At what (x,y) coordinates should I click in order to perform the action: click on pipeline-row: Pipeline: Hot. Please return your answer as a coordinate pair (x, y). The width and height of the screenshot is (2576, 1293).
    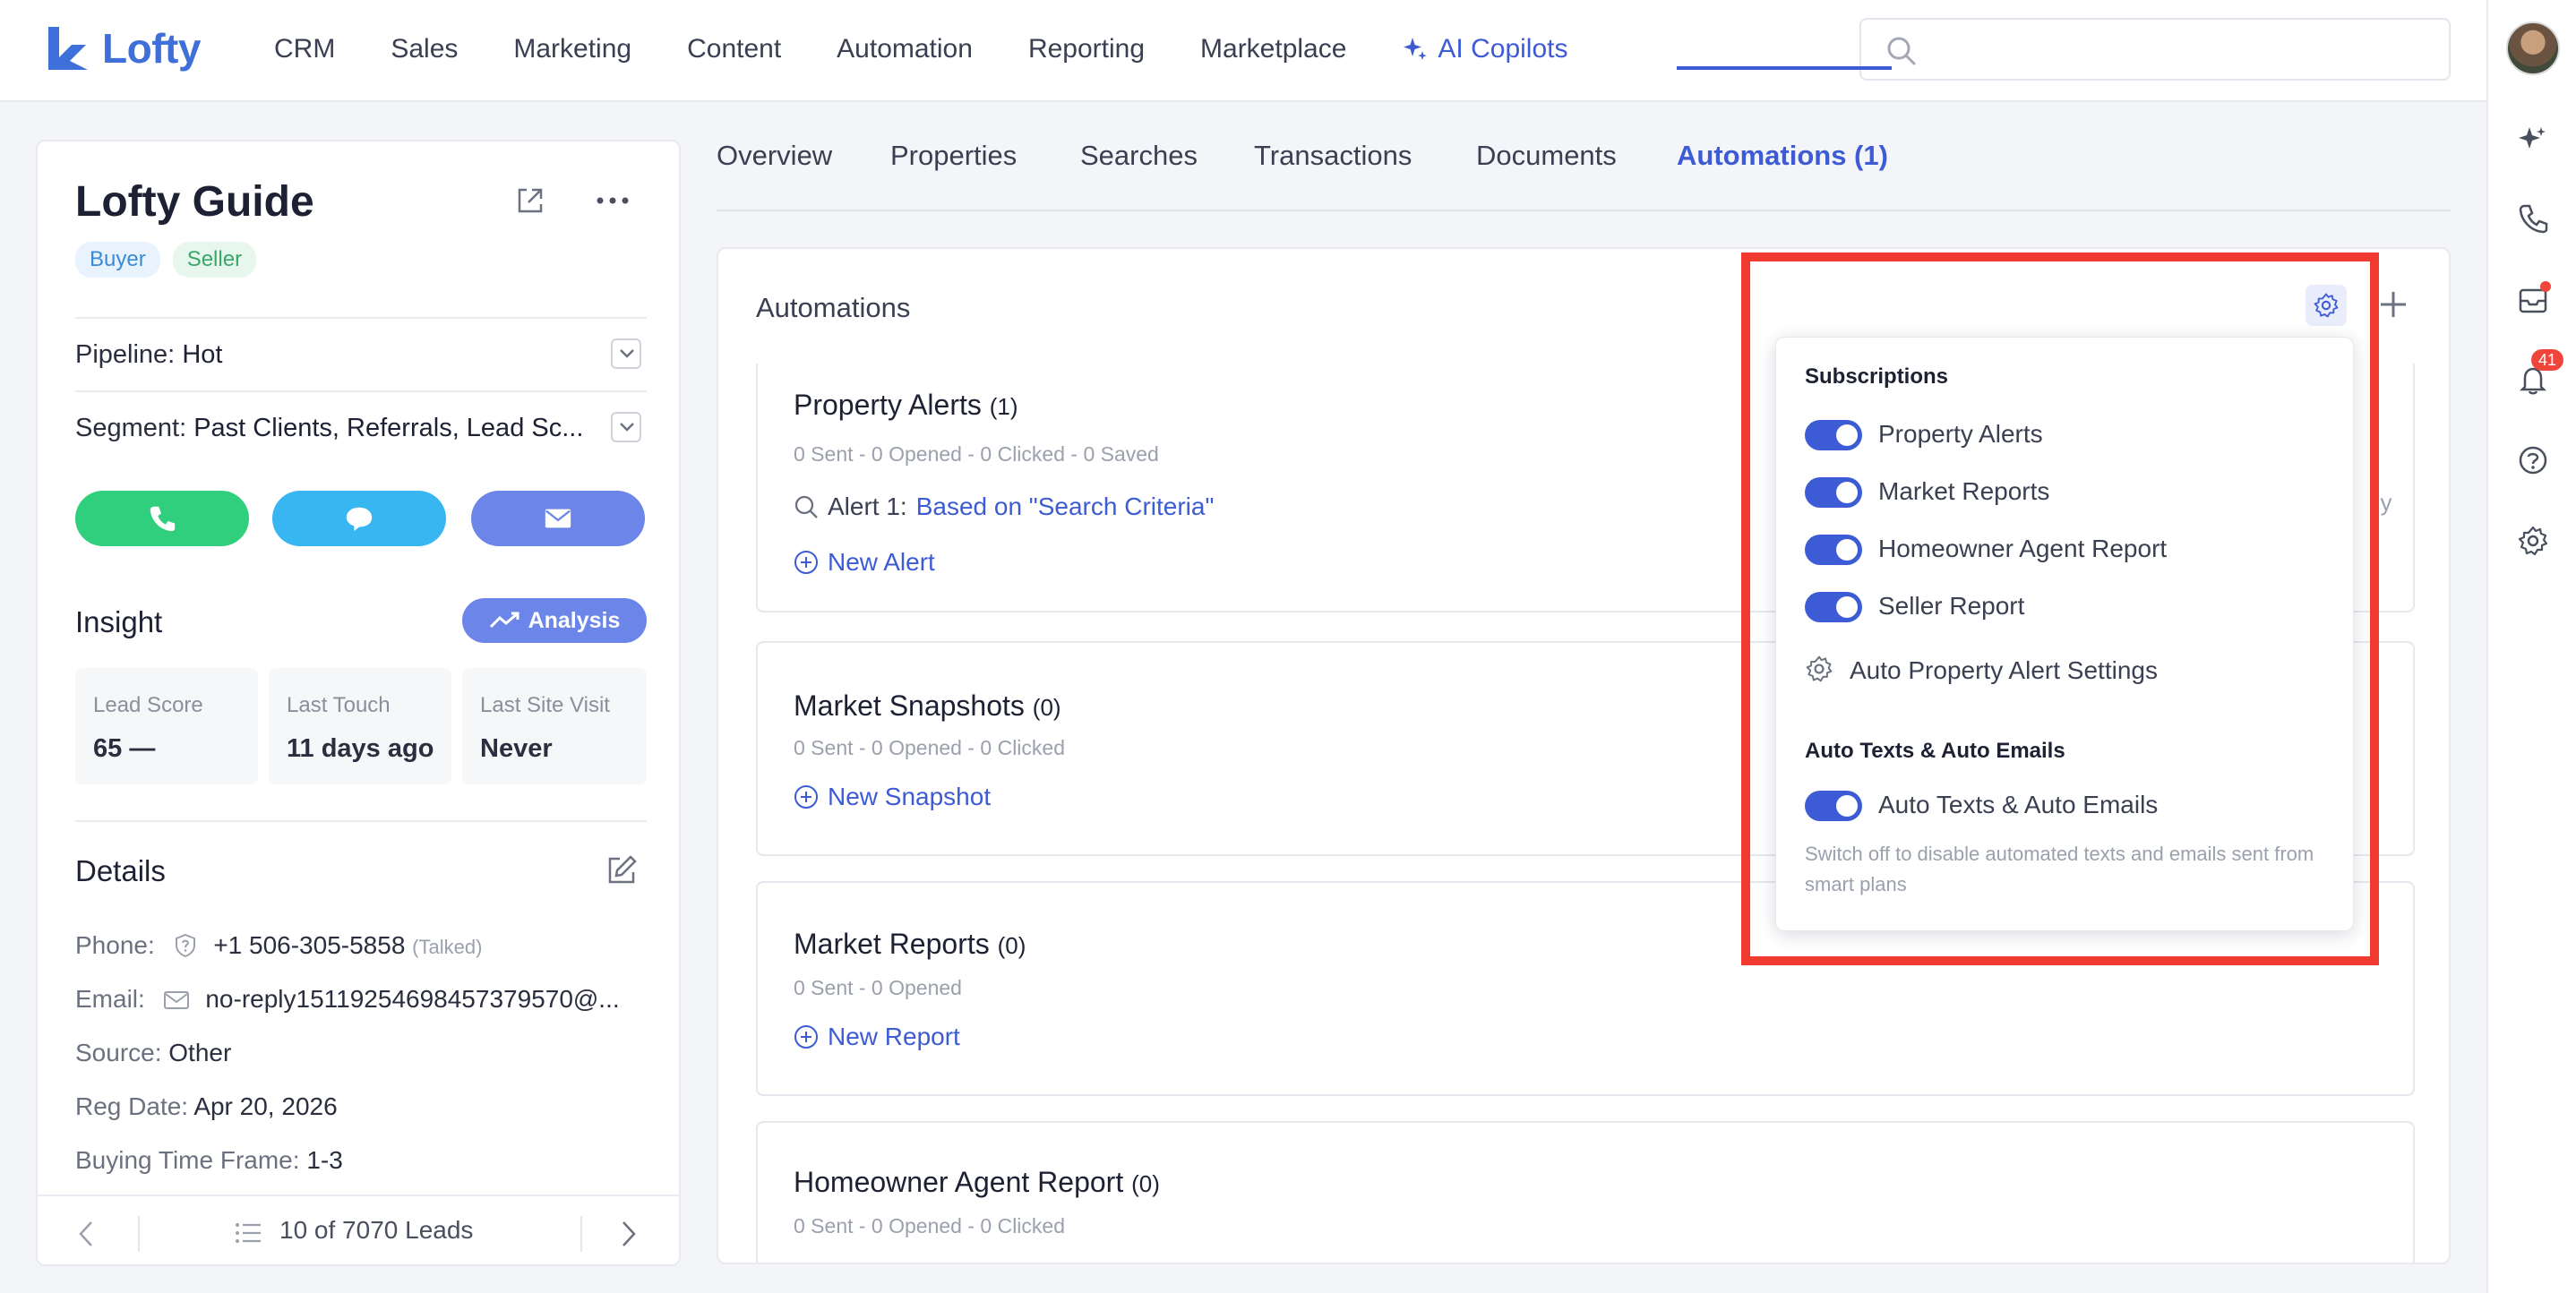
    Looking at the image, I should click on (148, 355).